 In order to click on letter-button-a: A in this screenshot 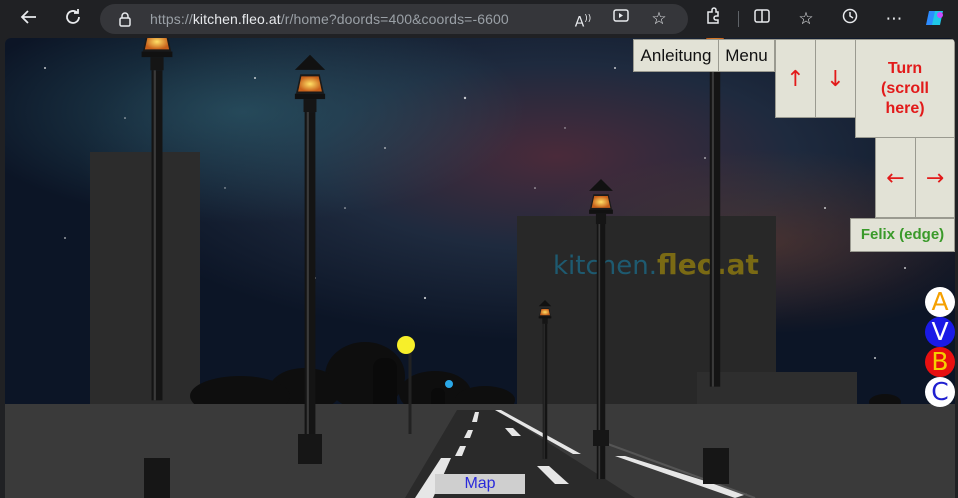, I will do `click(940, 302)`.